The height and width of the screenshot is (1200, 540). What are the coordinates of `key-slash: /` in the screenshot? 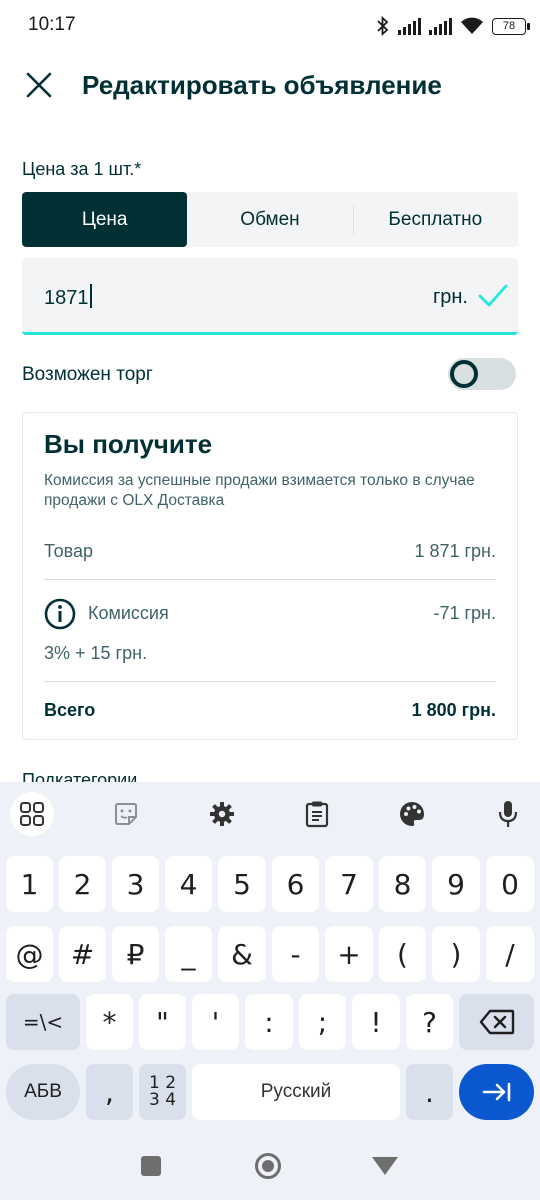 It's located at (510, 954).